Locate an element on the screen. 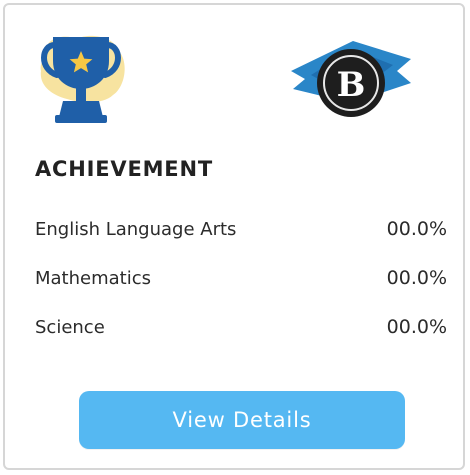 This screenshot has height=475, width=470. subject-label: Science is located at coordinates (70, 327).